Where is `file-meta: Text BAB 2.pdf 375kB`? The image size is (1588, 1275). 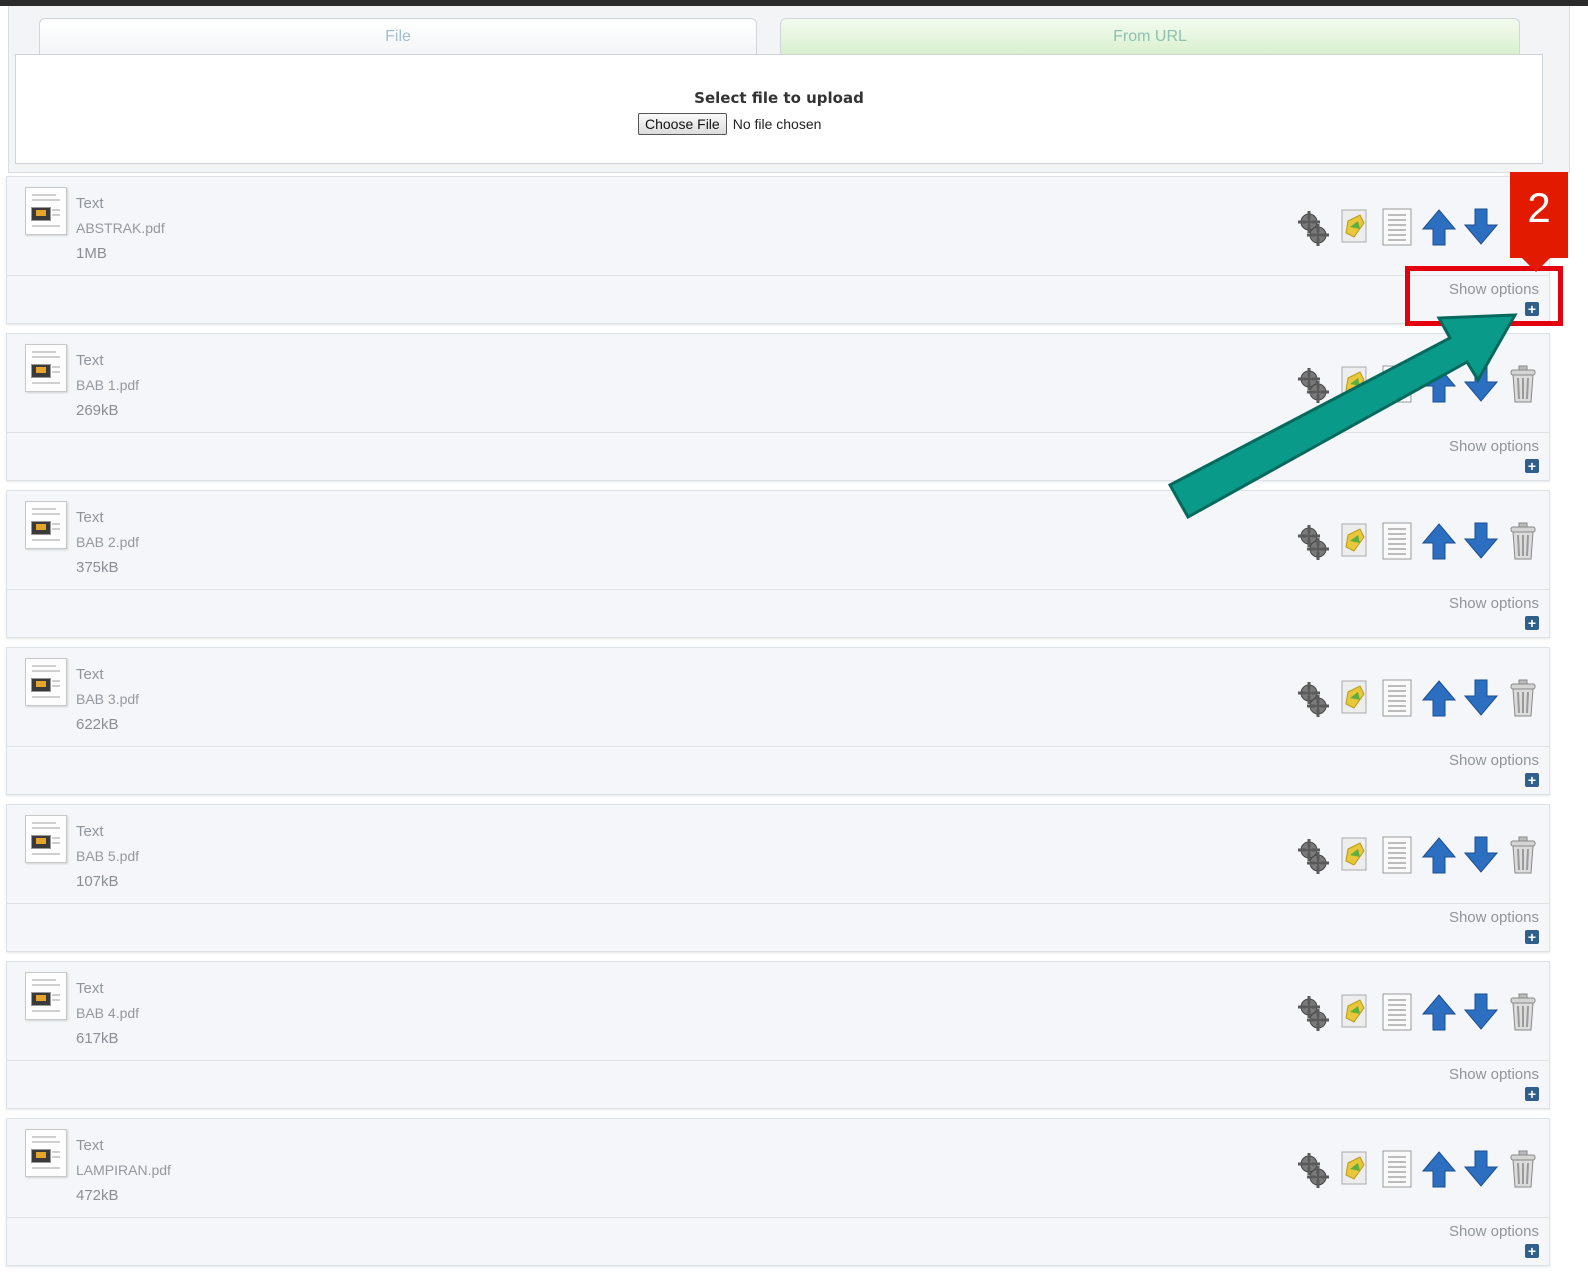 file-meta: Text BAB 2.pdf 375kB is located at coordinates (107, 542).